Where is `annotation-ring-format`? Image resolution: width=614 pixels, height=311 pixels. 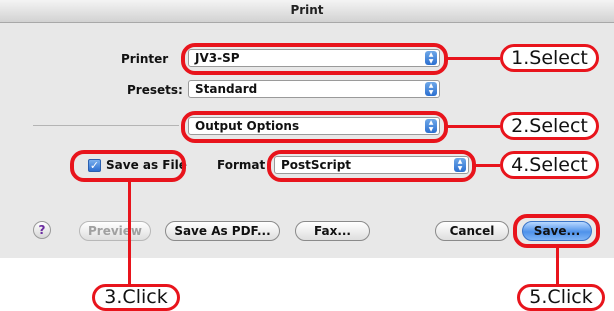 annotation-ring-format is located at coordinates (371, 166).